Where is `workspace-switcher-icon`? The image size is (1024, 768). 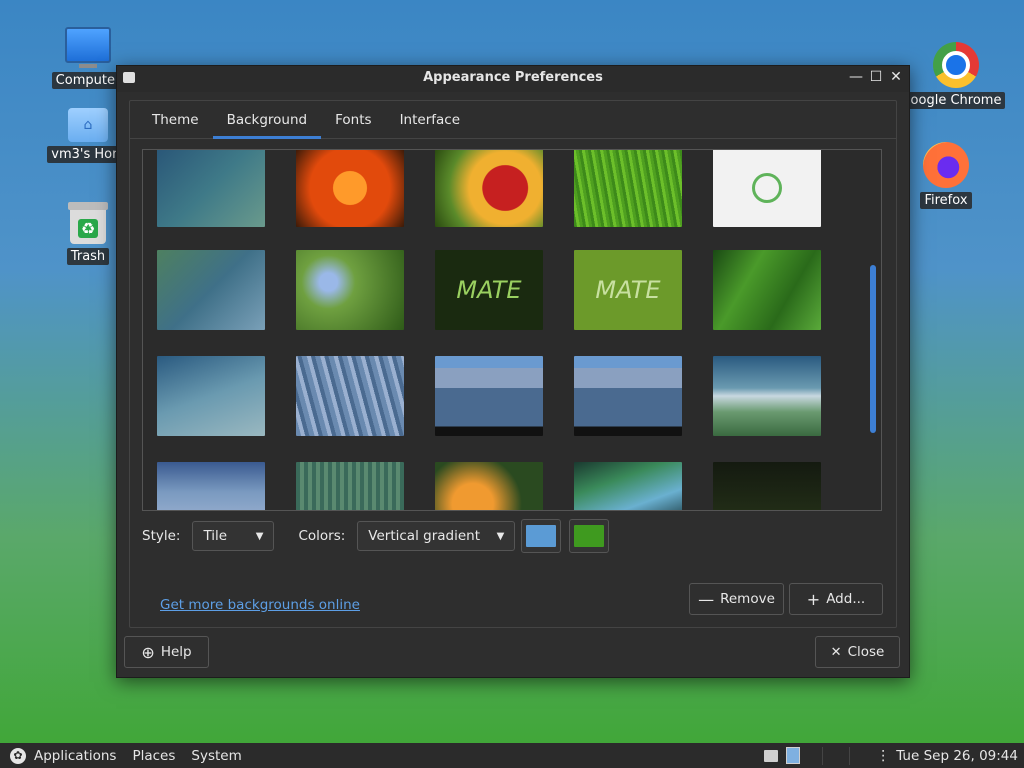 workspace-switcher-icon is located at coordinates (793, 755).